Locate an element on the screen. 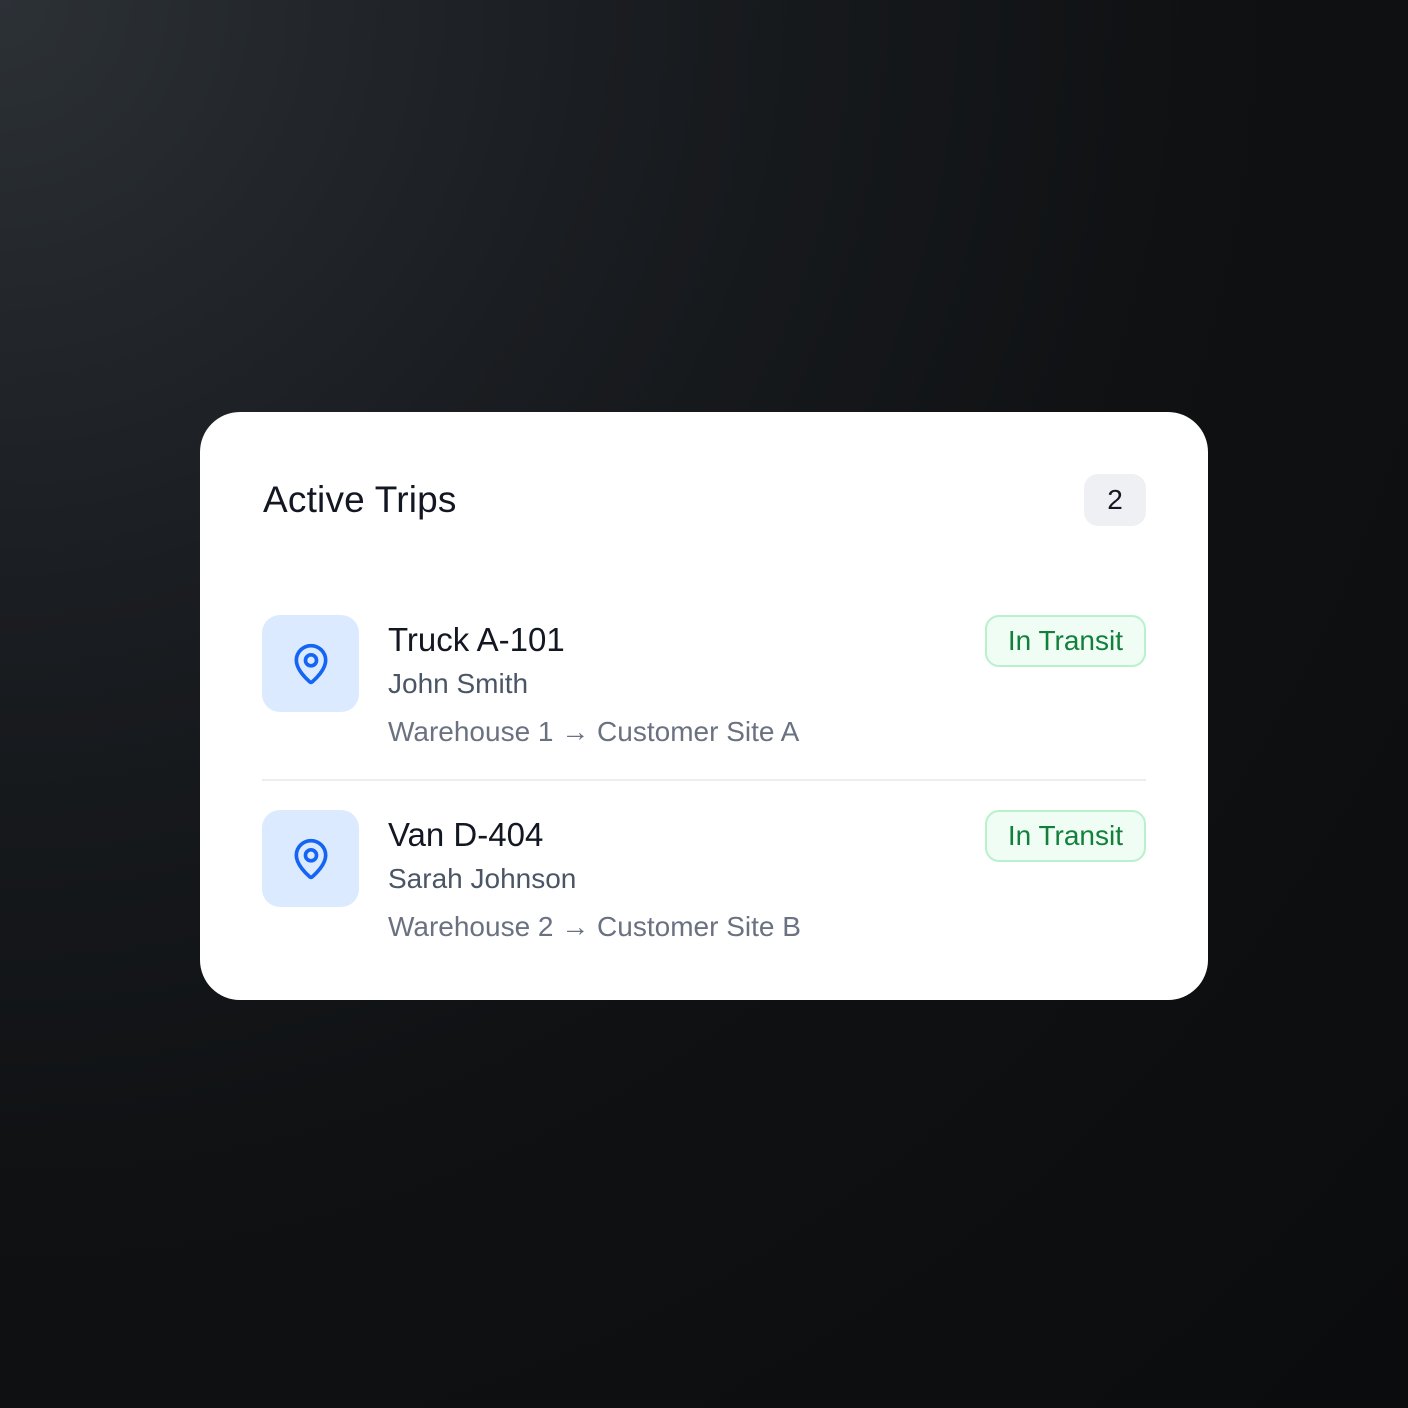 The height and width of the screenshot is (1408, 1408). card-header: Active Trips 2 is located at coordinates (704, 500).